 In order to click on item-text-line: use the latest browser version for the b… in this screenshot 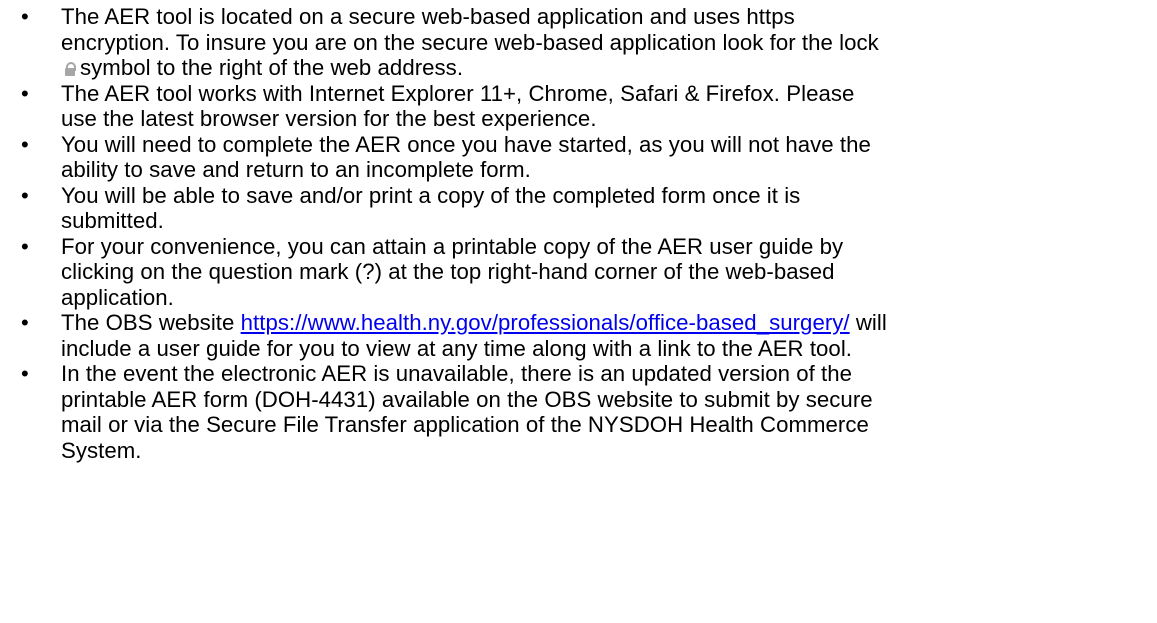, I will do `click(329, 118)`.